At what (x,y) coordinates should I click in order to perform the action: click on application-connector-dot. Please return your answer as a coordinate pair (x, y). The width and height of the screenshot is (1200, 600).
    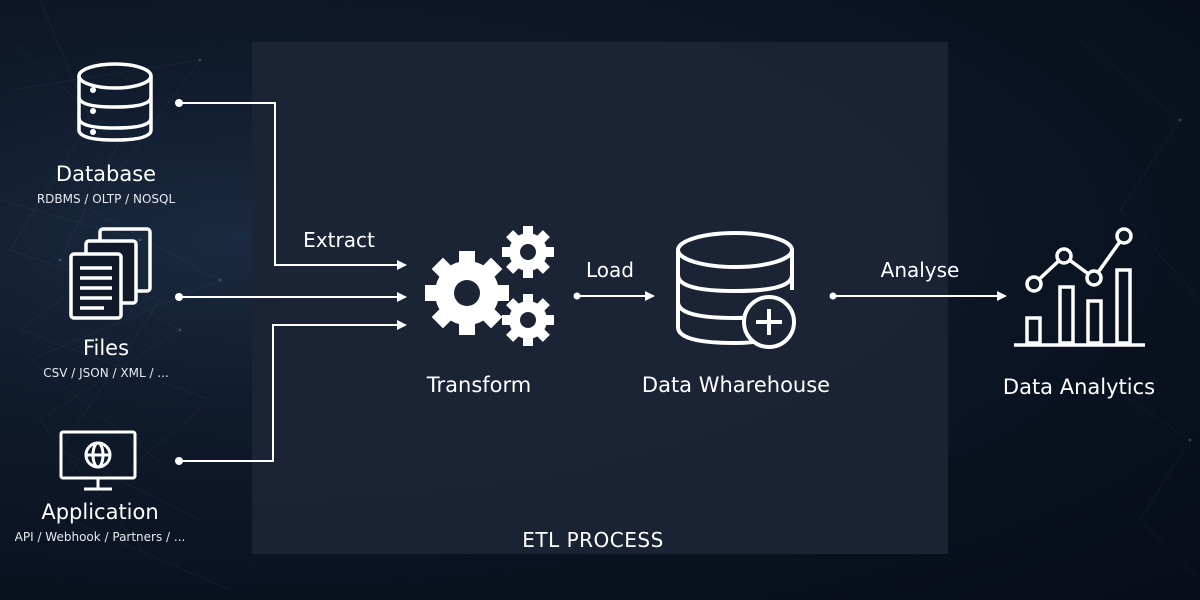
    Looking at the image, I should click on (179, 461).